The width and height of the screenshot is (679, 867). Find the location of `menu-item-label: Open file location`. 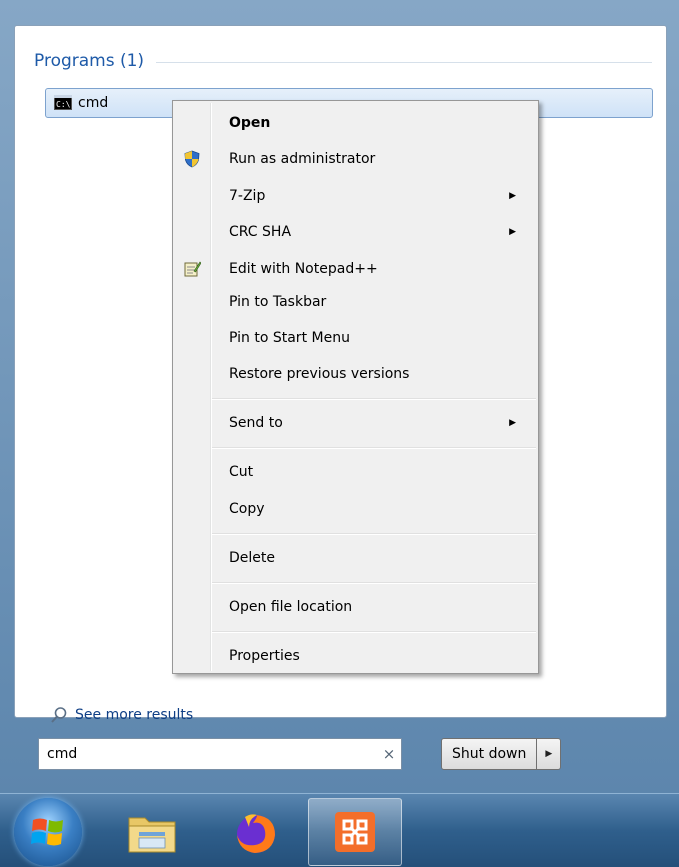

menu-item-label: Open file location is located at coordinates (291, 607).